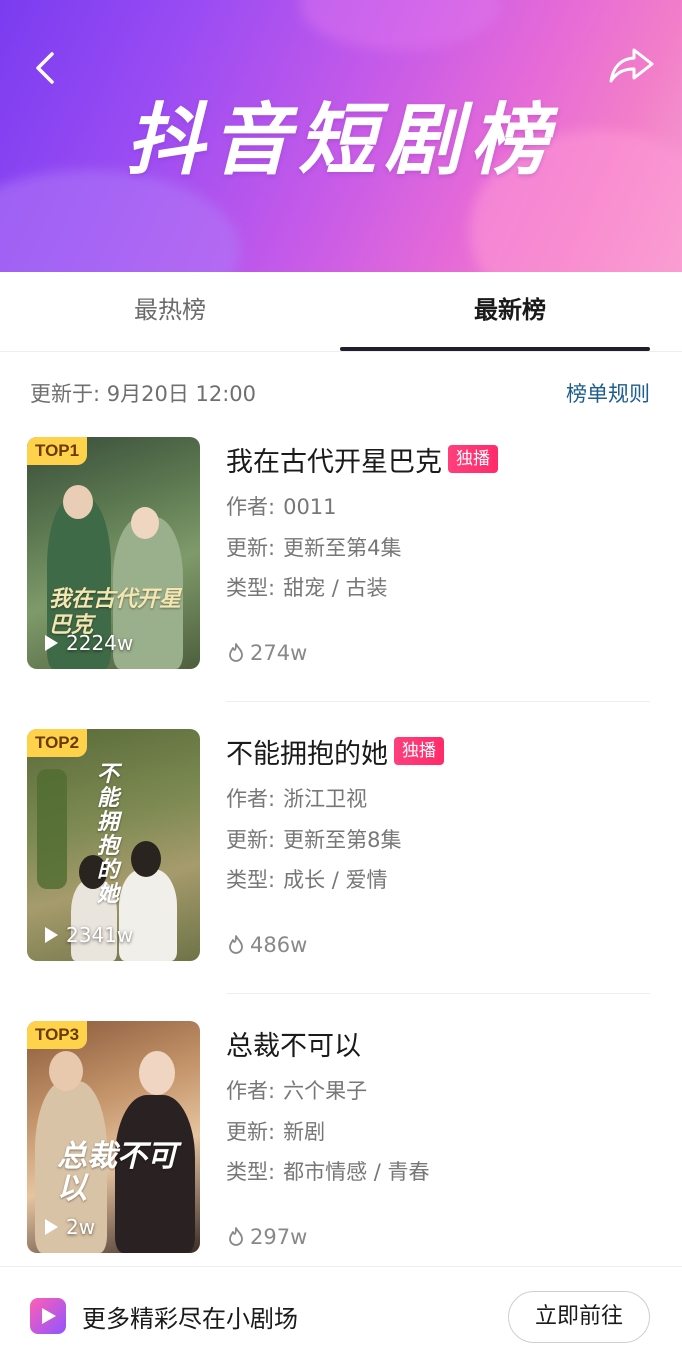  Describe the element at coordinates (335, 880) in the screenshot. I see `genre-value: 成长 / 爱情` at that location.